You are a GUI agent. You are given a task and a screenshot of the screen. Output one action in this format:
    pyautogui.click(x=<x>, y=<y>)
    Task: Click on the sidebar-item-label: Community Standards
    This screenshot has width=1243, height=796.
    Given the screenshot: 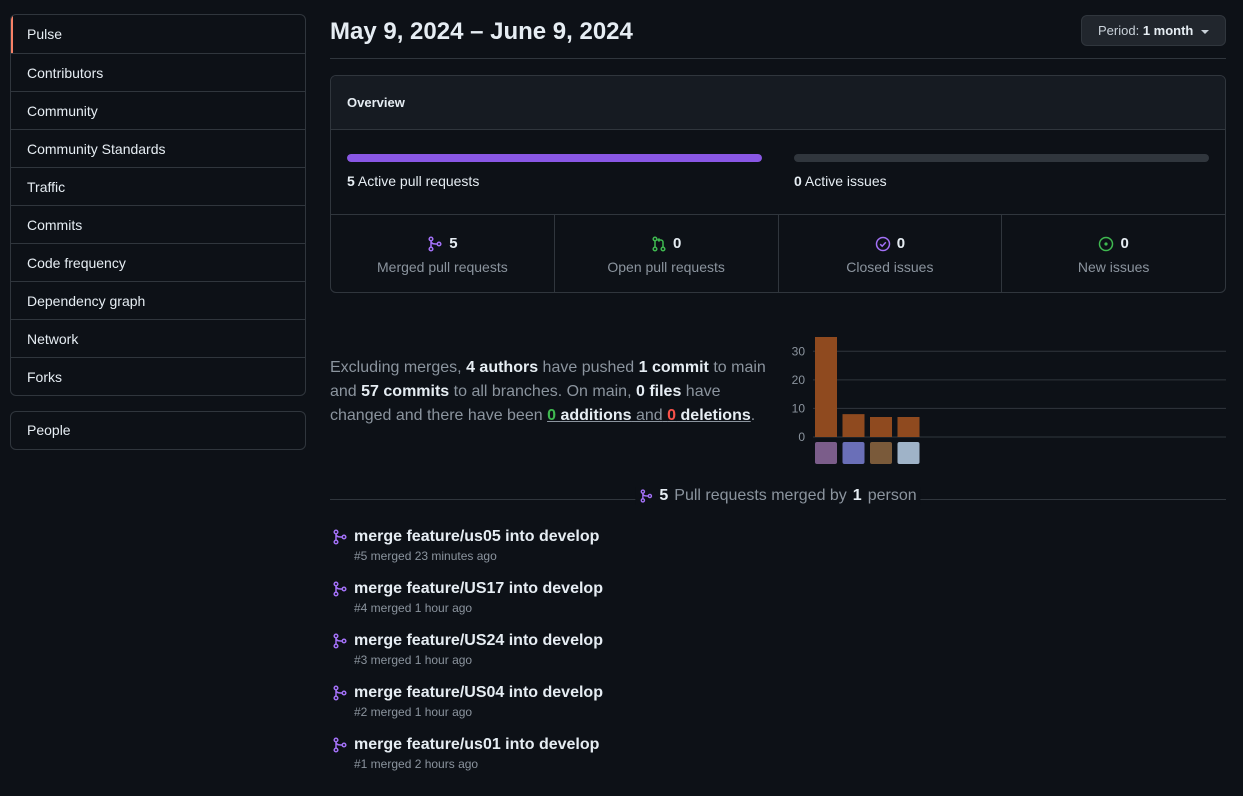 What is the action you would take?
    pyautogui.click(x=96, y=149)
    